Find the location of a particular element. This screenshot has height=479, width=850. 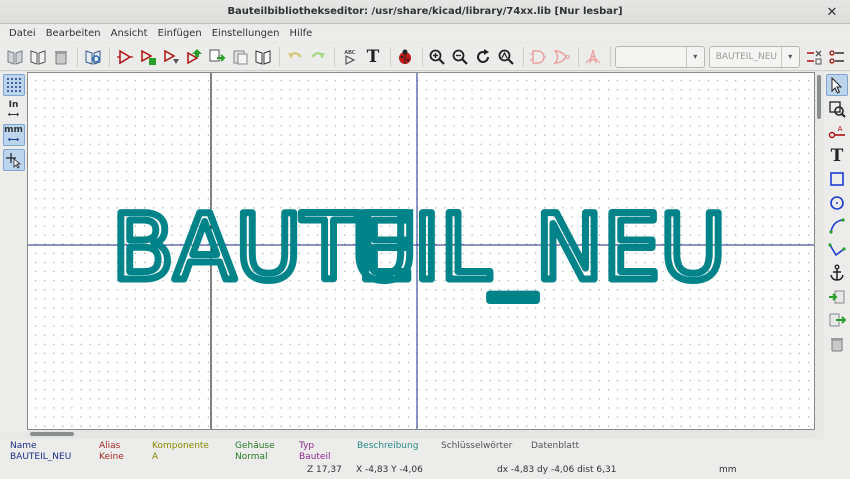

menu-bearbeiten: Bearbeiten is located at coordinates (73, 33).